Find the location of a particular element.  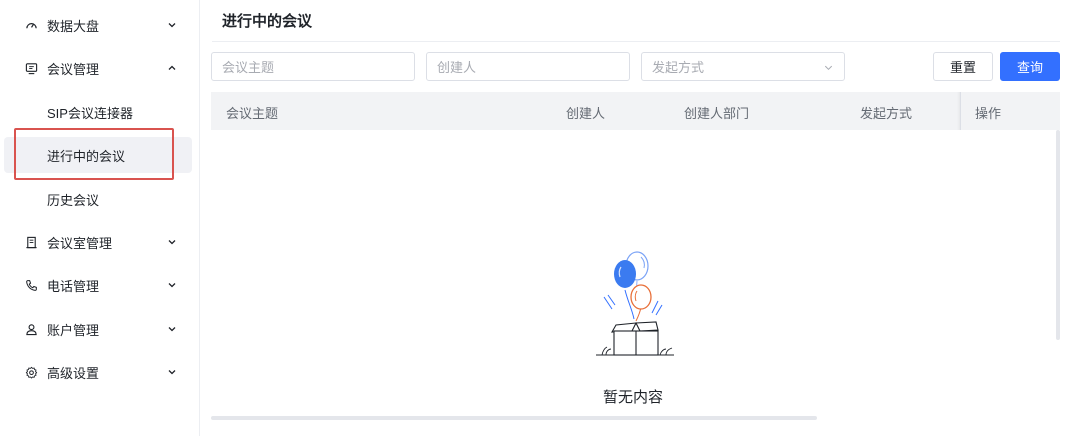

sidebar-item-label: 数据大盘 is located at coordinates (73, 26).